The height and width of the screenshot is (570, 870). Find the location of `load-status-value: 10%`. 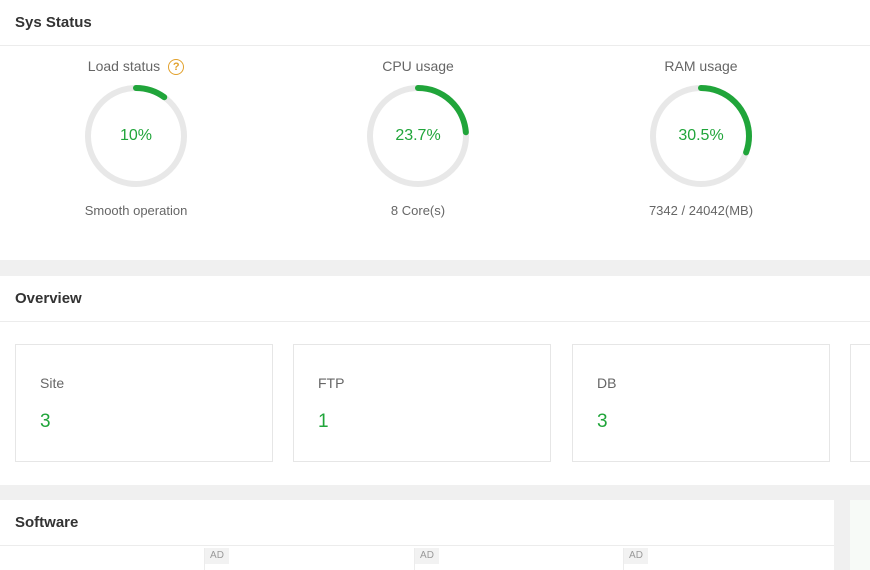

load-status-value: 10% is located at coordinates (136, 135).